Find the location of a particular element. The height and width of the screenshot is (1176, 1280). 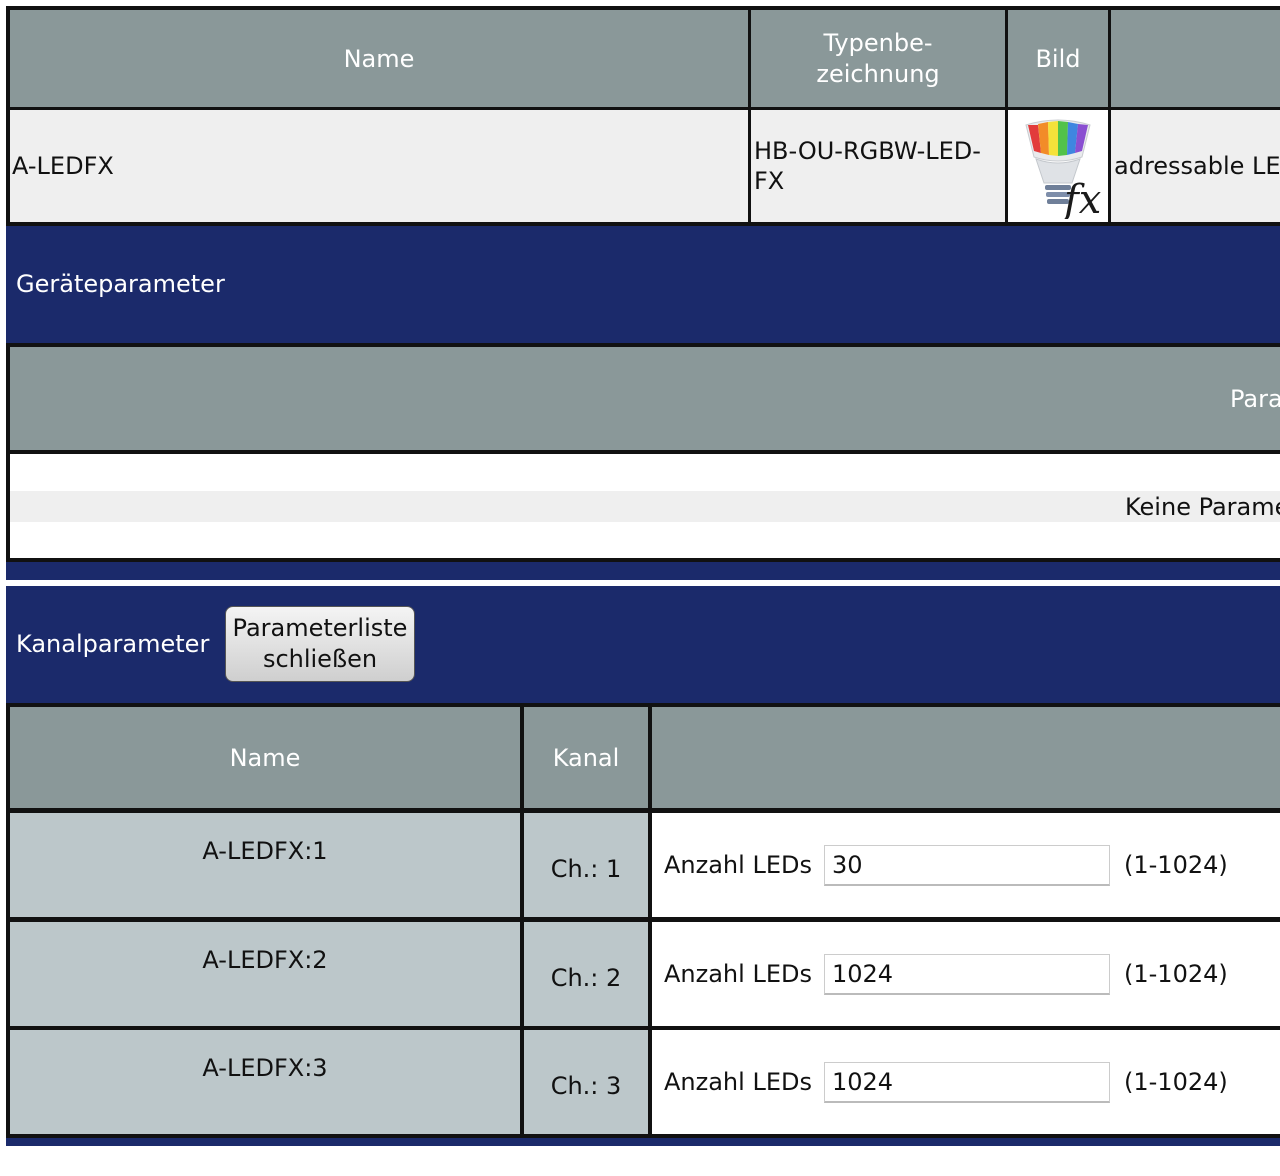

channel-name: A-LEDFX:3 is located at coordinates (265, 1068).